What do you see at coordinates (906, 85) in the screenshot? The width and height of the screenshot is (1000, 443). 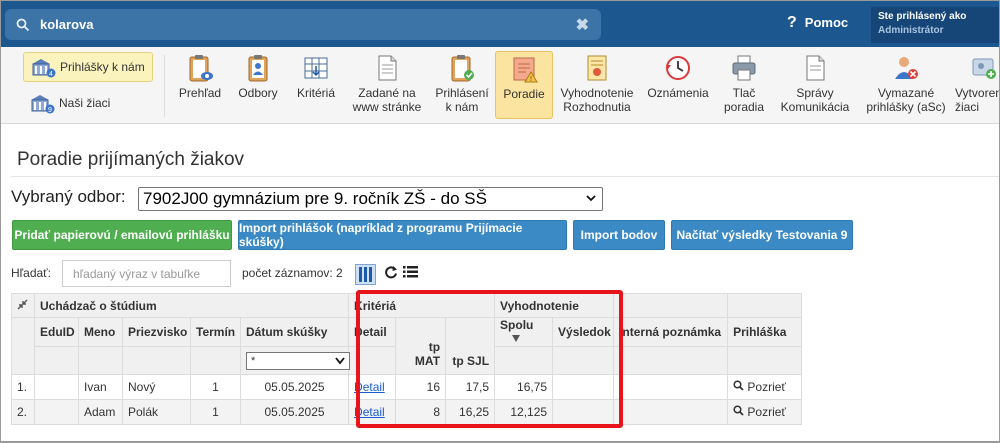 I see `tool-vymazane: Vymazané prihlášky (aSc)` at bounding box center [906, 85].